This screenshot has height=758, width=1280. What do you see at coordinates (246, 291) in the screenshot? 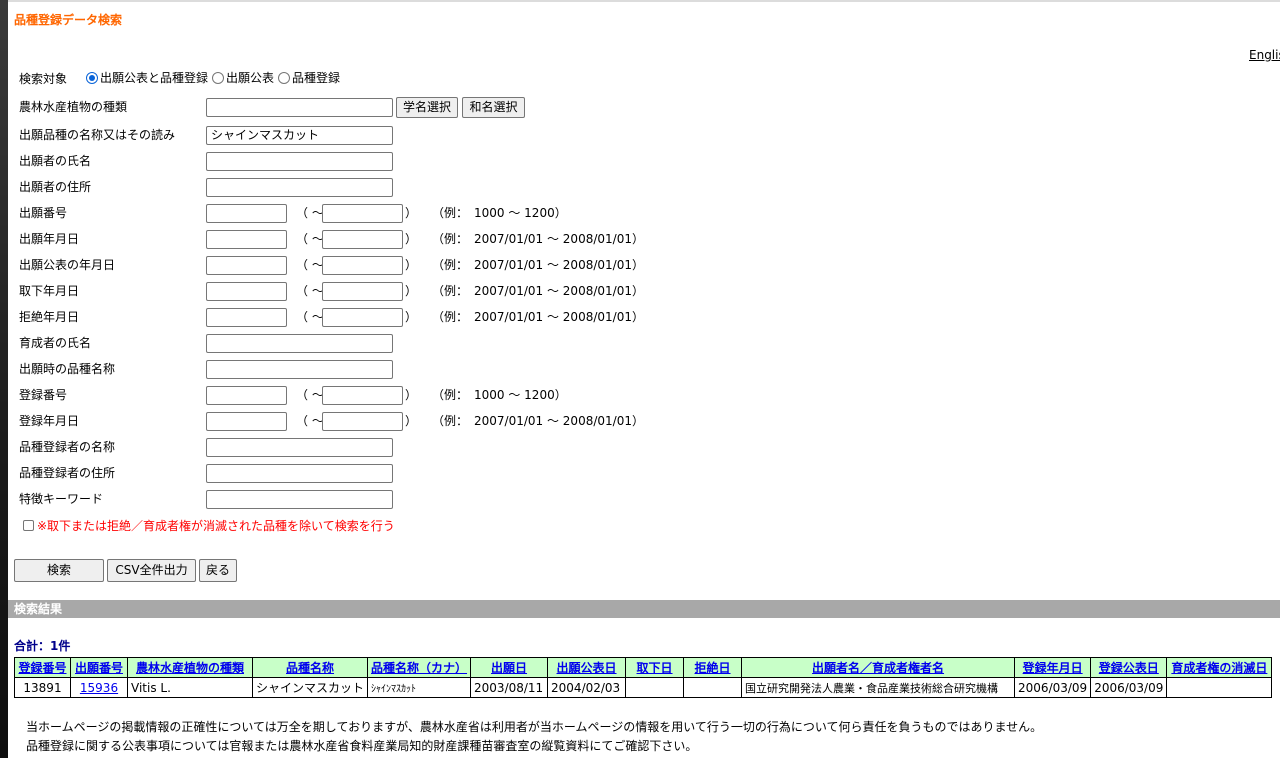
I see `withdrawal-date-from` at bounding box center [246, 291].